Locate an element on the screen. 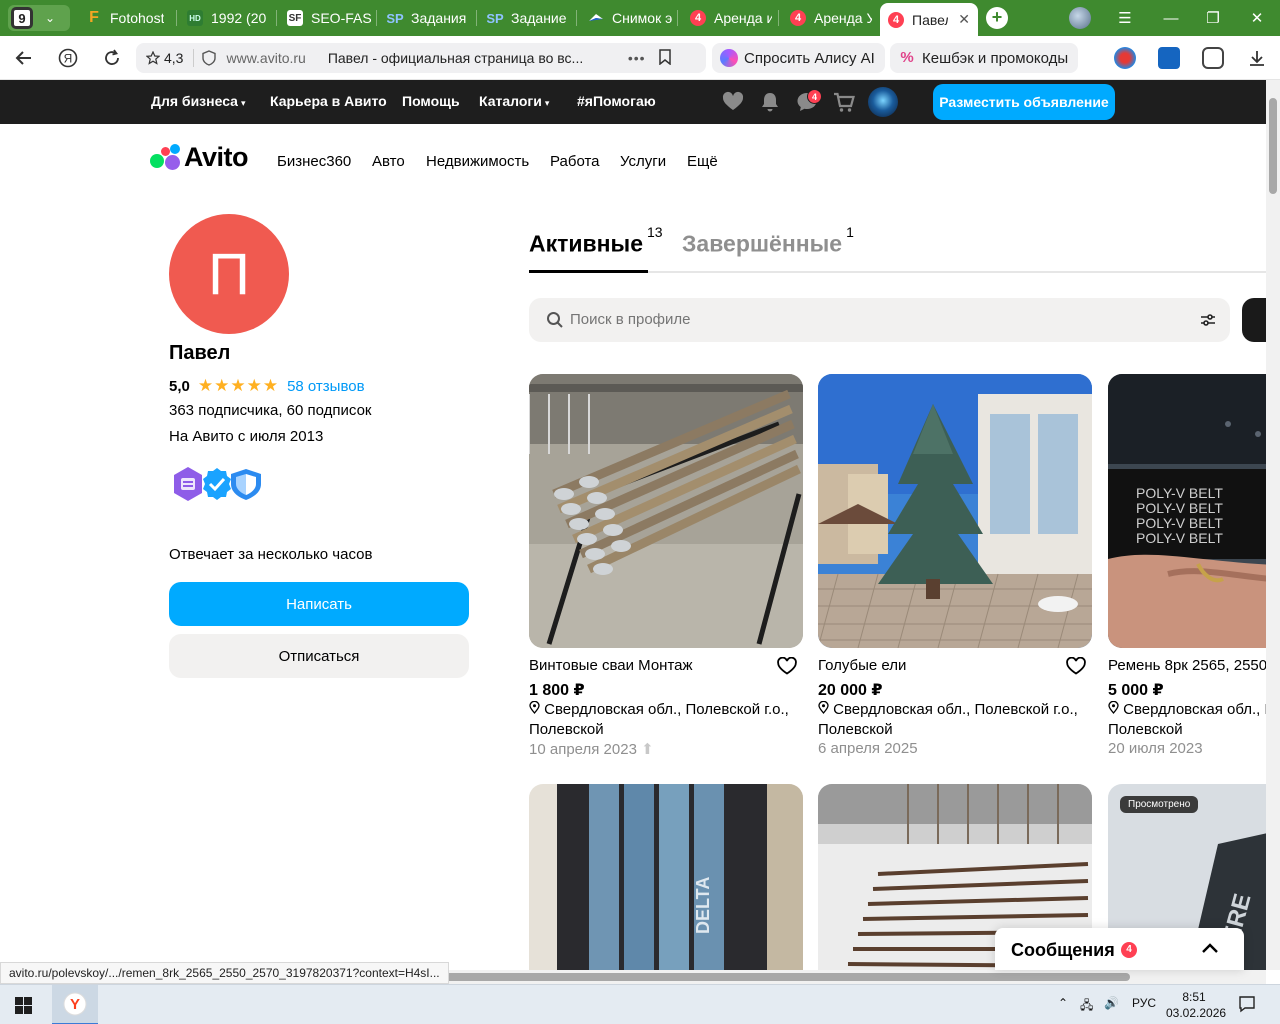 The image size is (1280, 1024). close-window-icon: ✕ is located at coordinates (1257, 18).